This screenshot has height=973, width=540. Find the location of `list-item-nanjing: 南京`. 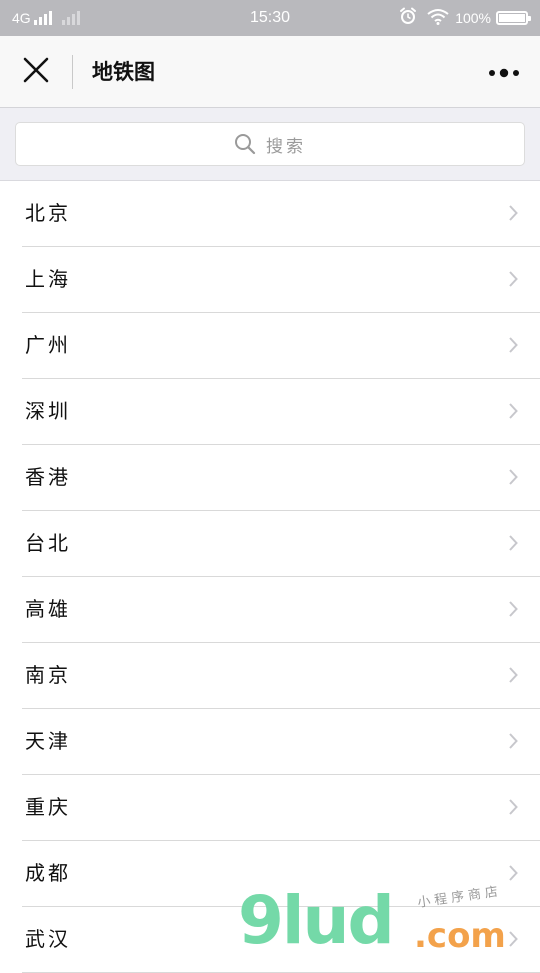

list-item-nanjing: 南京 is located at coordinates (270, 676).